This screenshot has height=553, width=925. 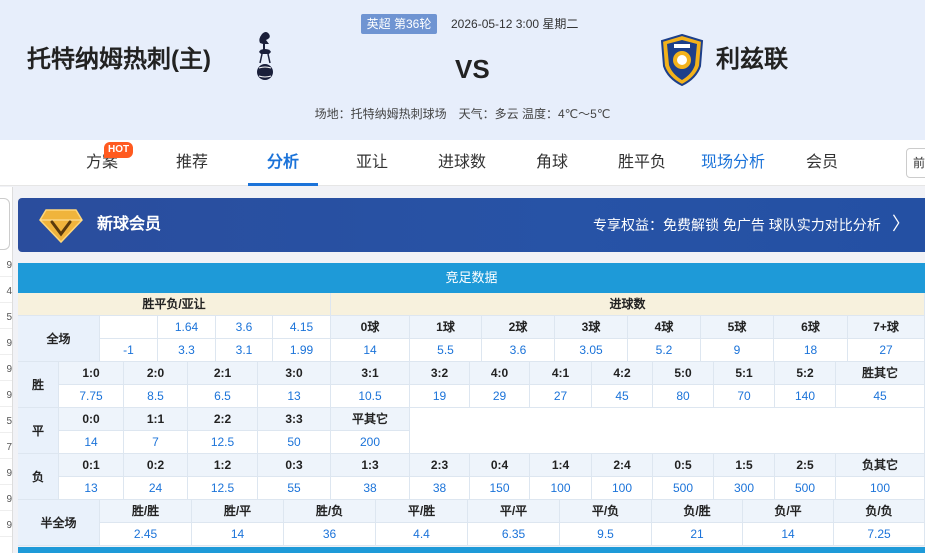 What do you see at coordinates (302, 350) in the screenshot?
I see `odds-cell: 1.99` at bounding box center [302, 350].